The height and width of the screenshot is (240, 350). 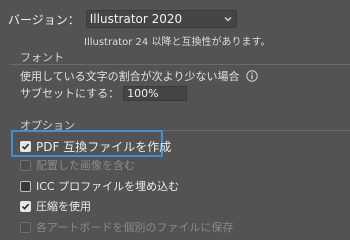 What do you see at coordinates (252, 76) in the screenshot?
I see `info-icon` at bounding box center [252, 76].